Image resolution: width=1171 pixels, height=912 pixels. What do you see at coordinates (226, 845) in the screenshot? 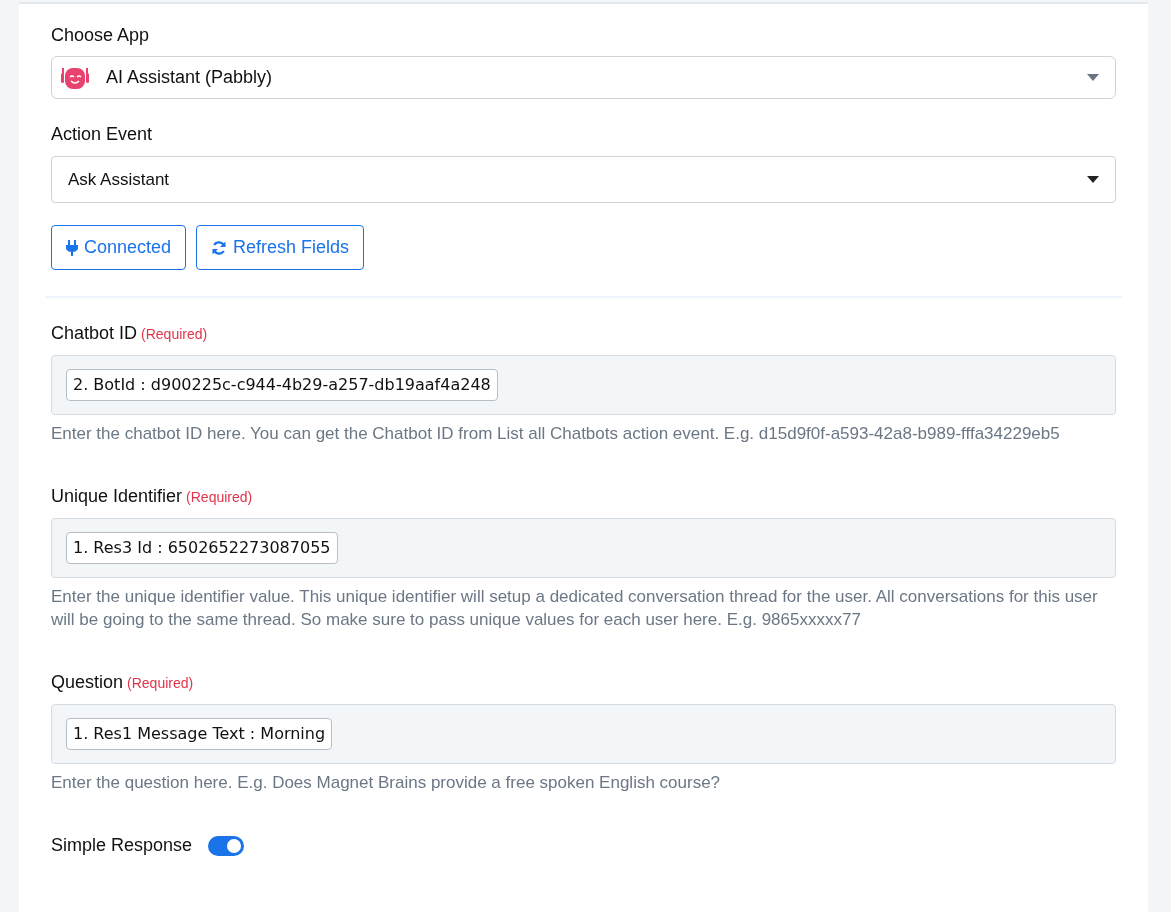
I see `toggle-switch` at bounding box center [226, 845].